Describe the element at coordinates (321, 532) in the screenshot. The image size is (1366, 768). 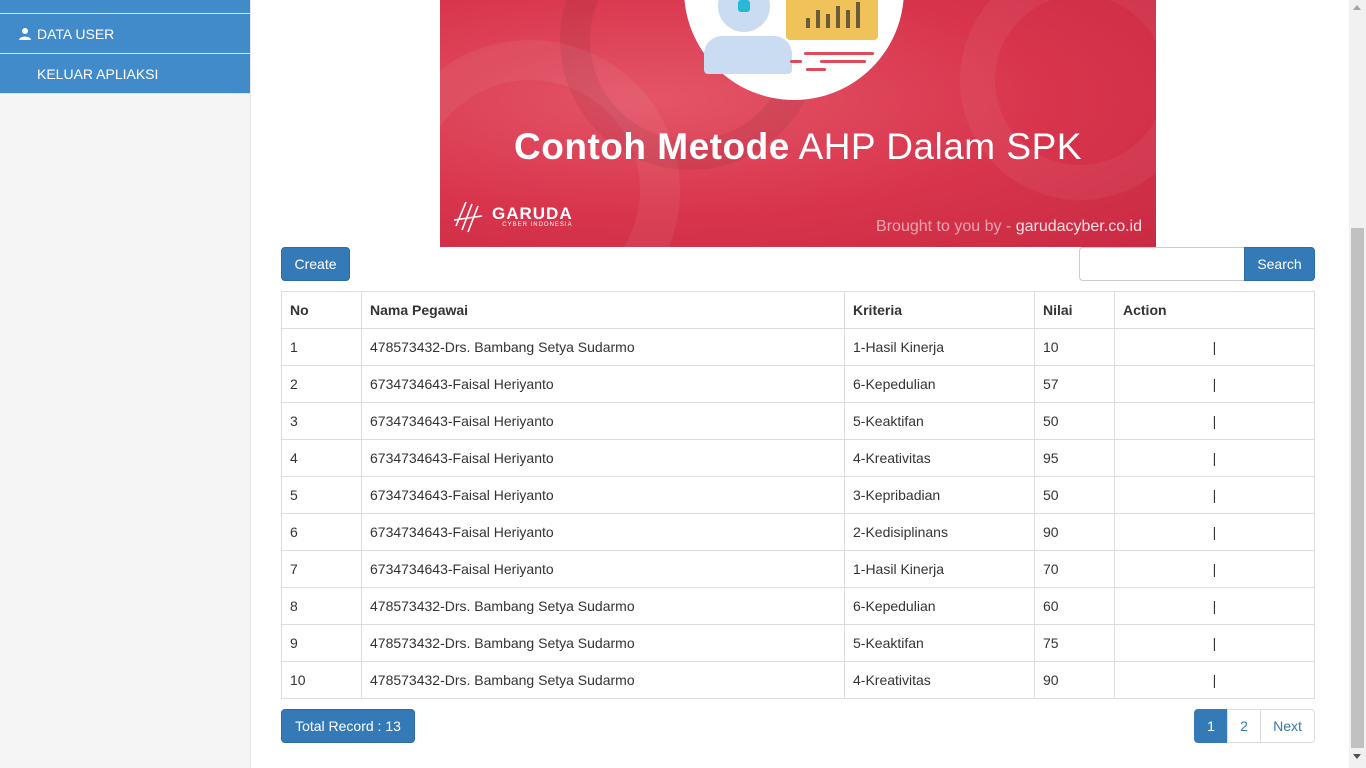
I see `cell-no: 6` at that location.